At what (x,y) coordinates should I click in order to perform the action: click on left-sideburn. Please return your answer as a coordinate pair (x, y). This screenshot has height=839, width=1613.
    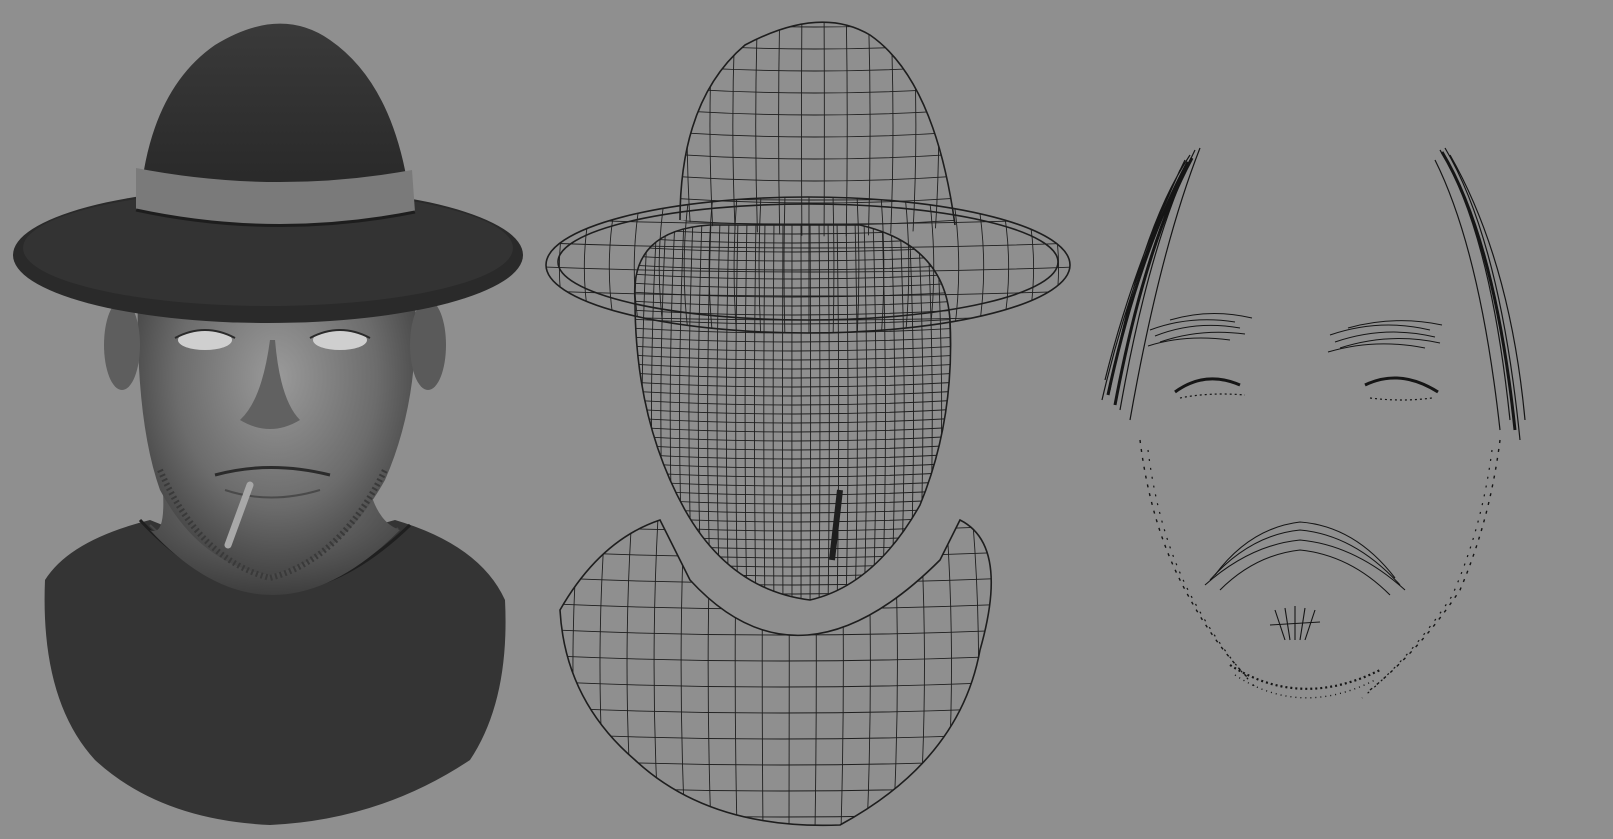
    Looking at the image, I should click on (1151, 284).